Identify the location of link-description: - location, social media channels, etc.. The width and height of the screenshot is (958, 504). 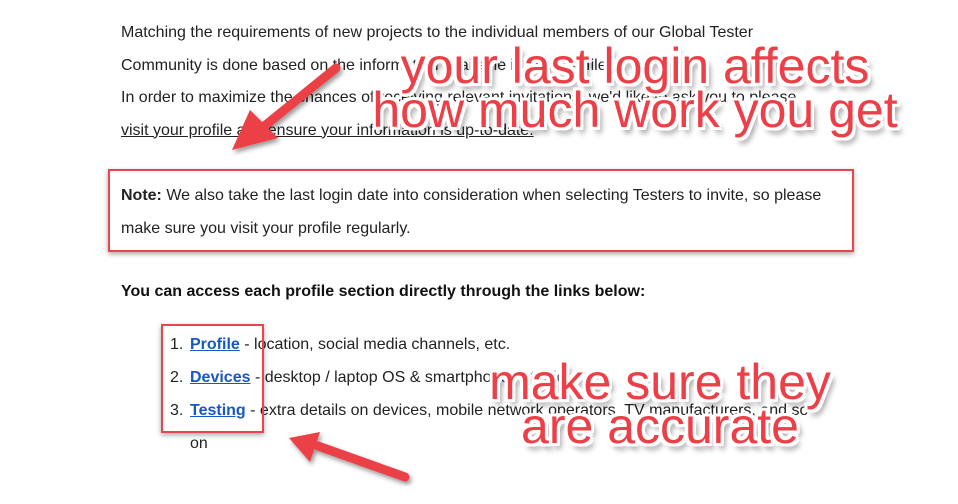
(375, 344).